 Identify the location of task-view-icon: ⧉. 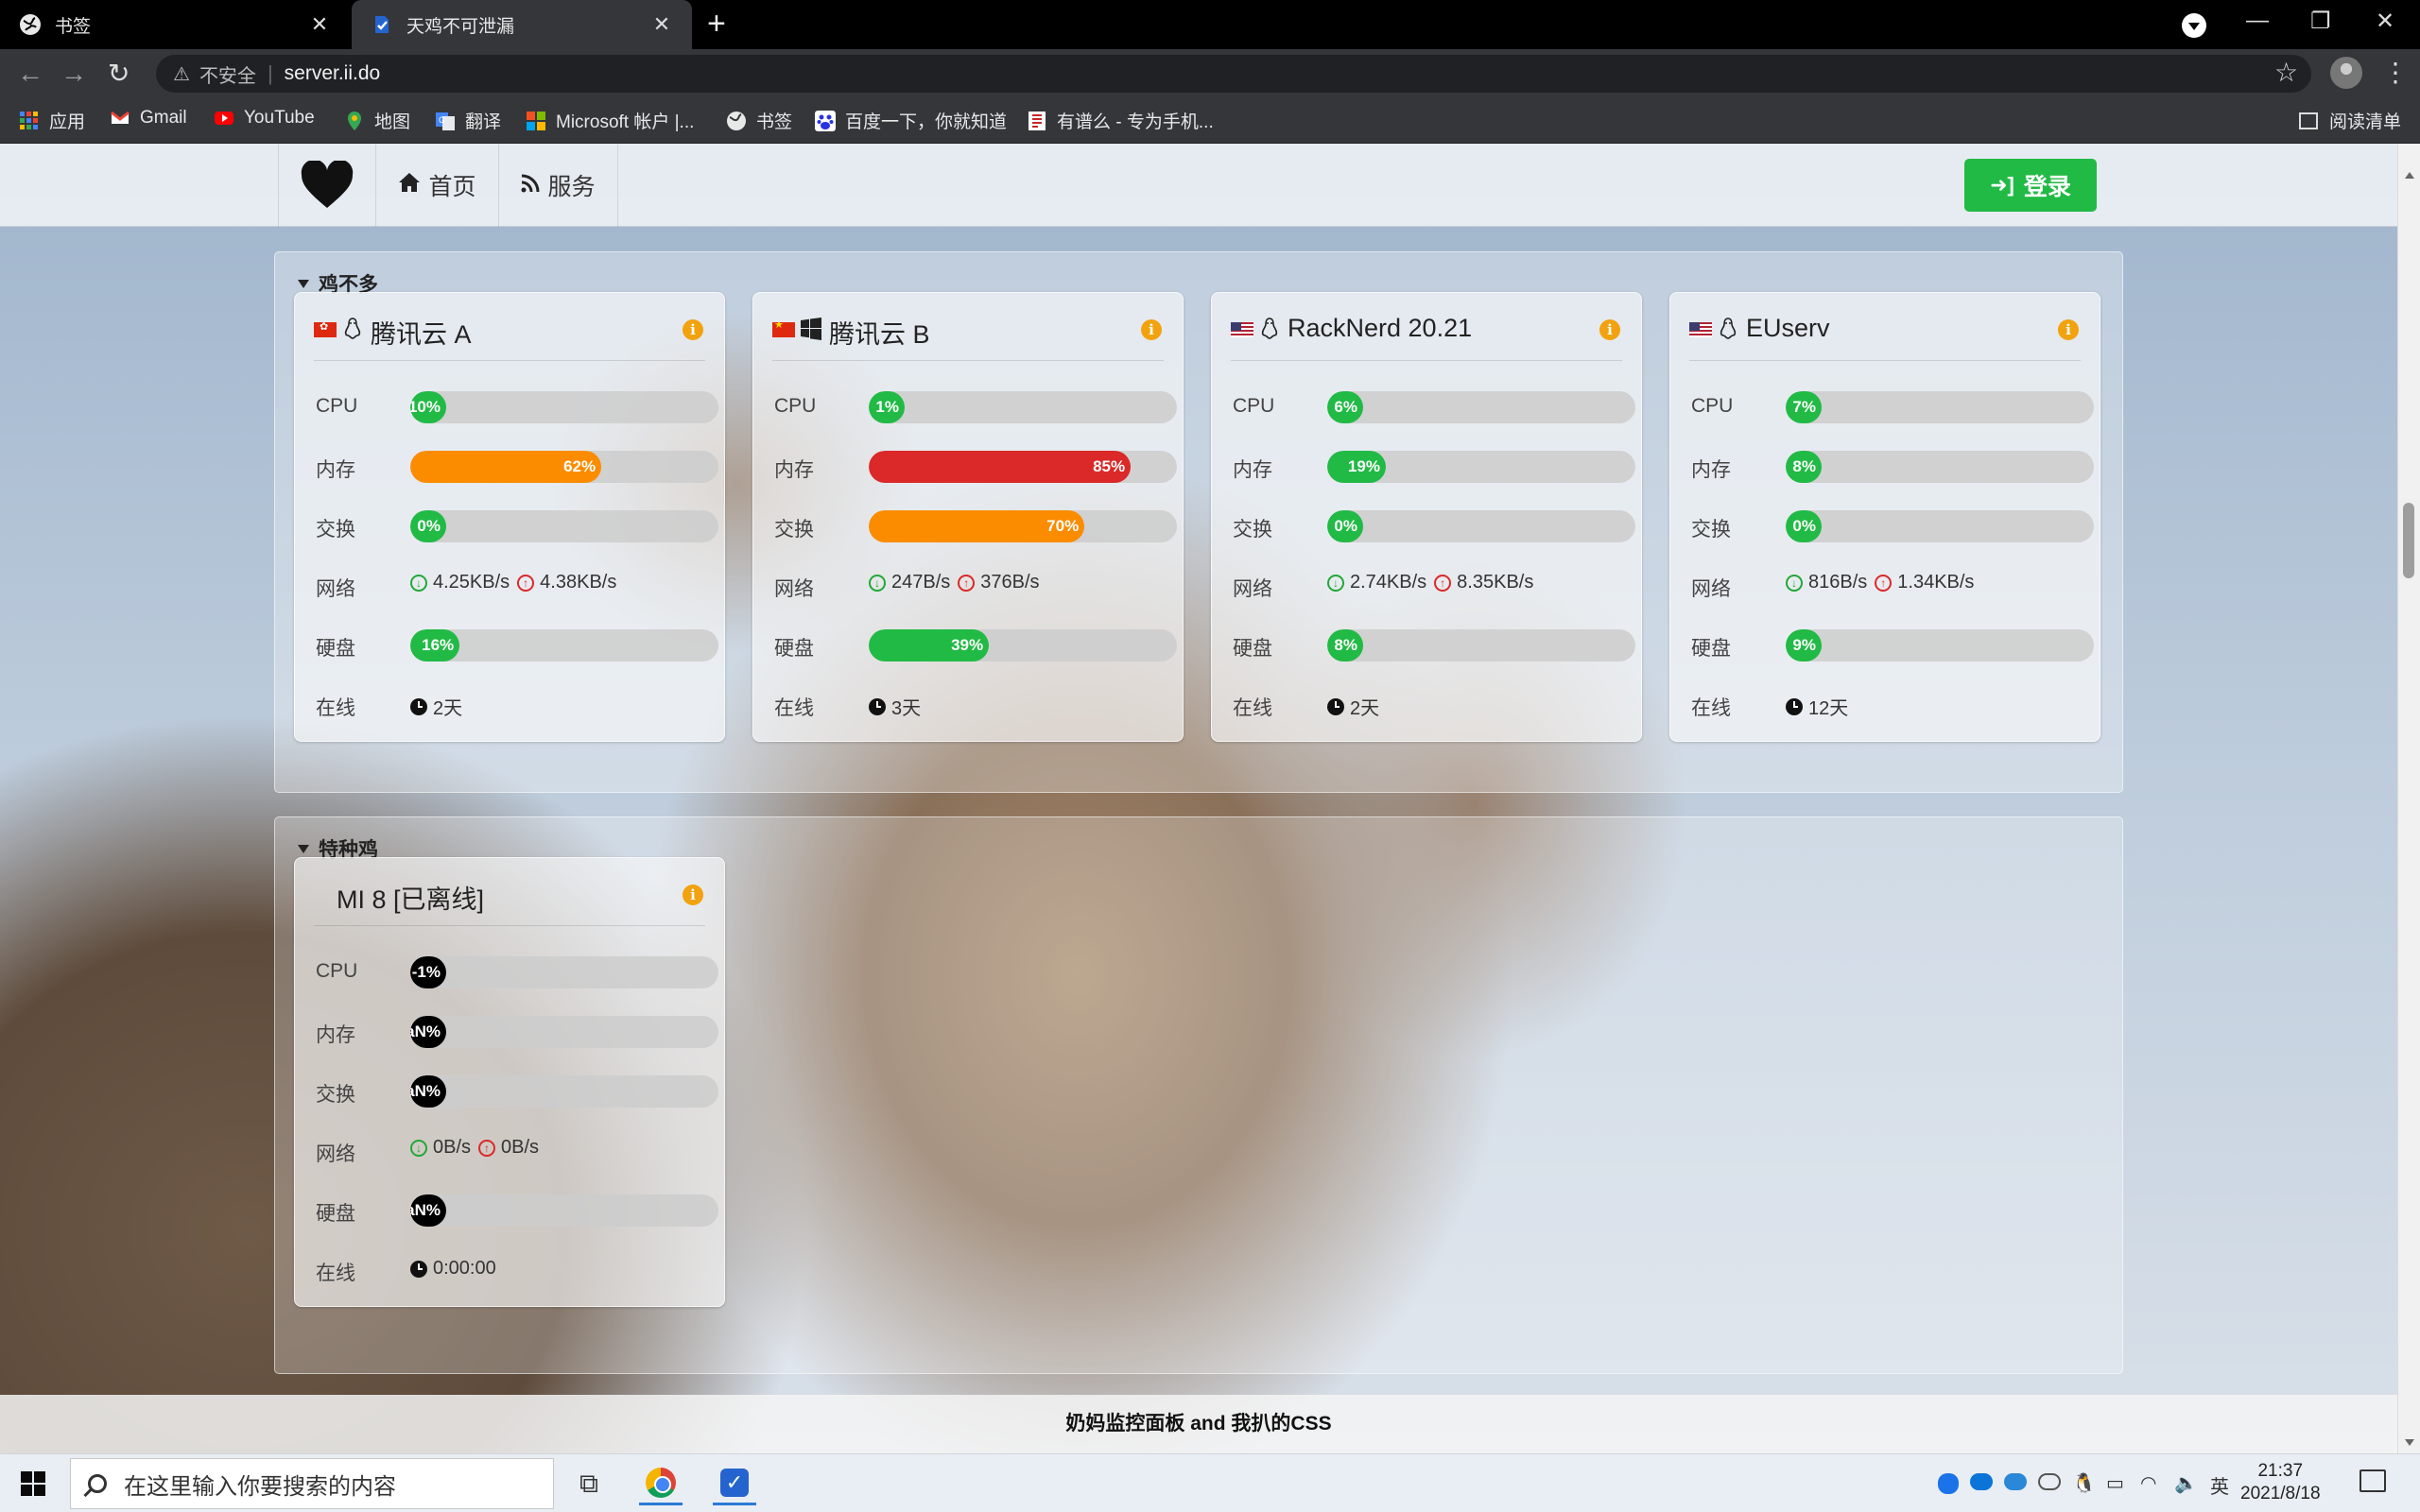
(589, 1483).